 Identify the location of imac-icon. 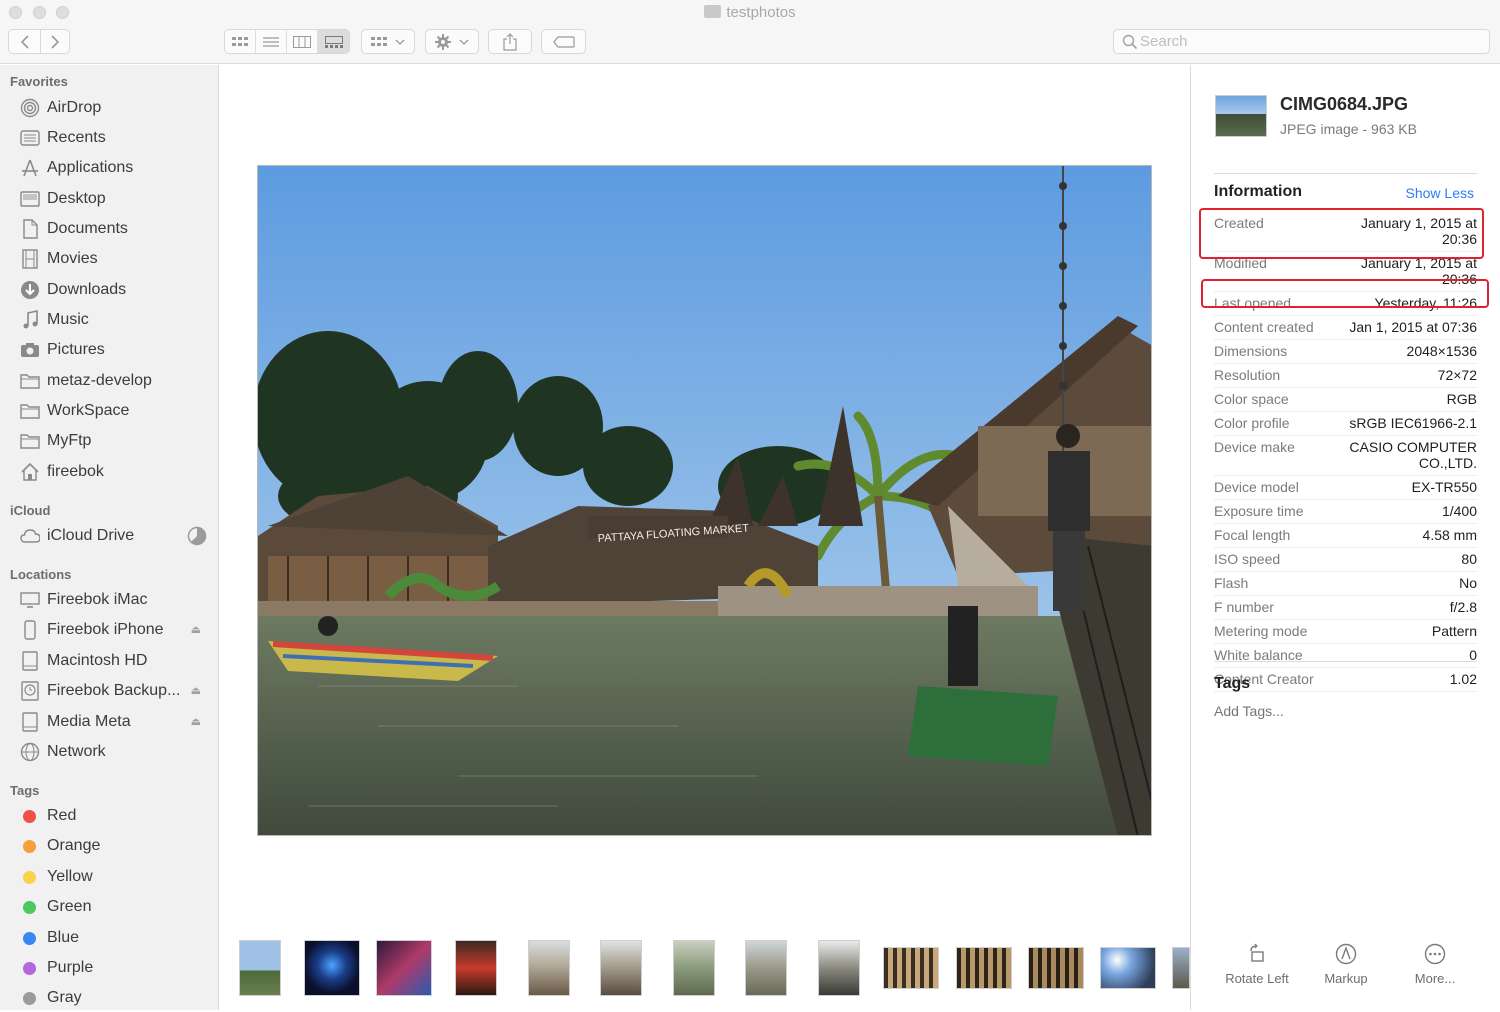
(30, 600).